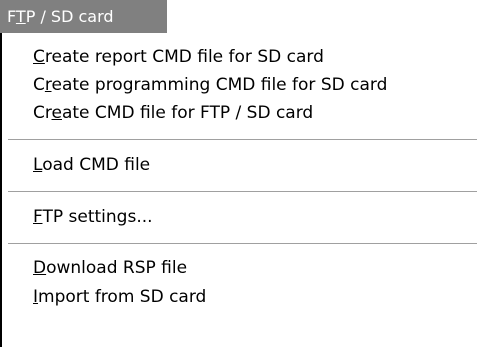 This screenshot has width=481, height=347. I want to click on menu-item-text-pre: C, so click(39, 85).